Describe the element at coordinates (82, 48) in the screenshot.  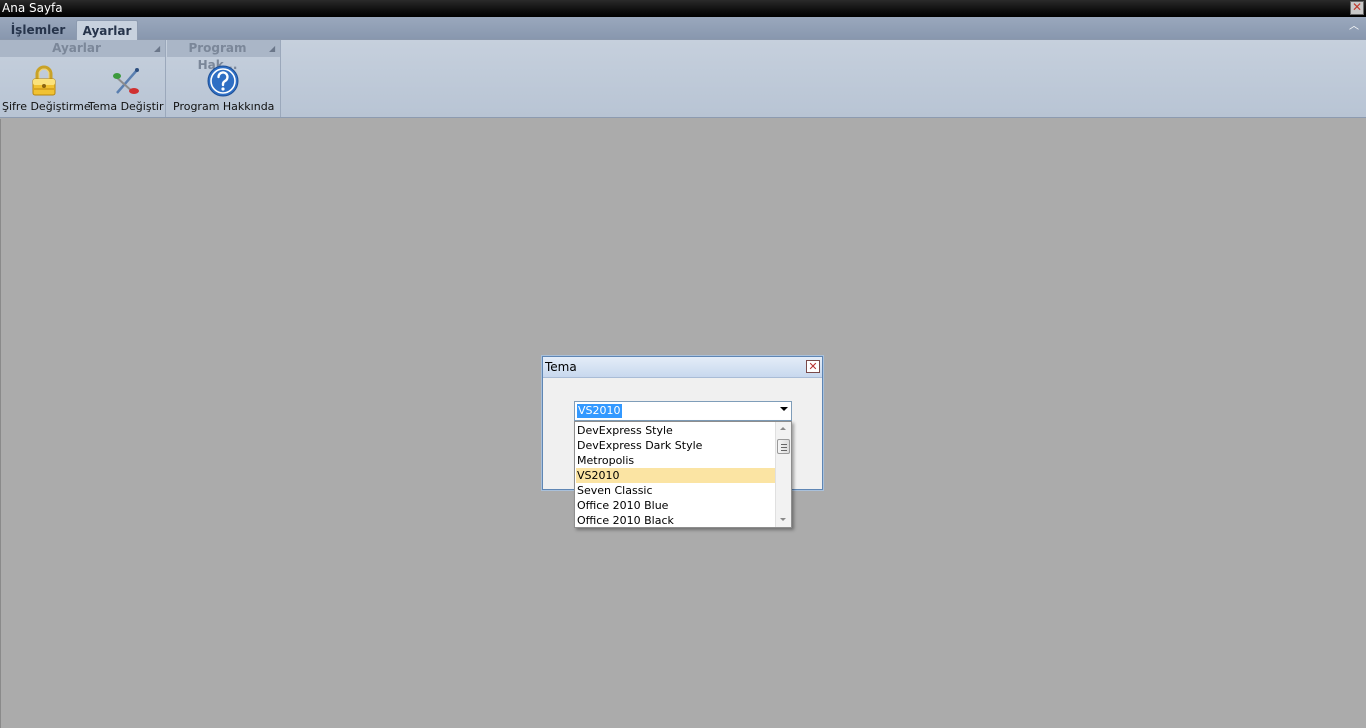
I see `ribbon-group-title: Ayarlar` at that location.